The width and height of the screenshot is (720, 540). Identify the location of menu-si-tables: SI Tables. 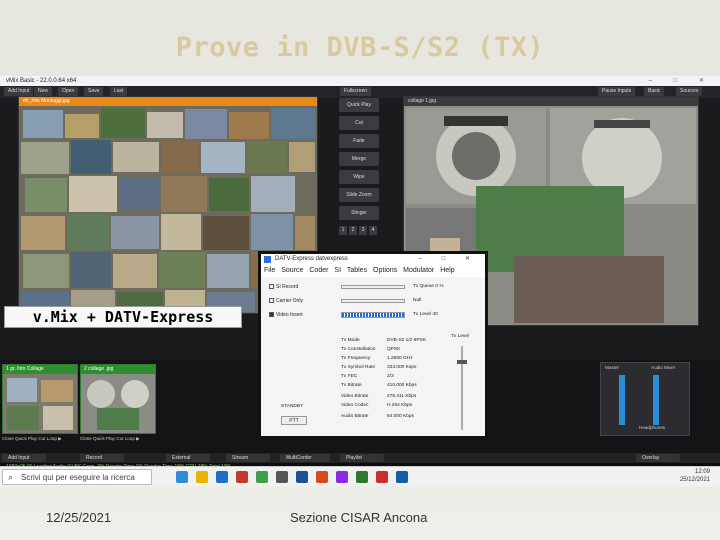
(350, 270).